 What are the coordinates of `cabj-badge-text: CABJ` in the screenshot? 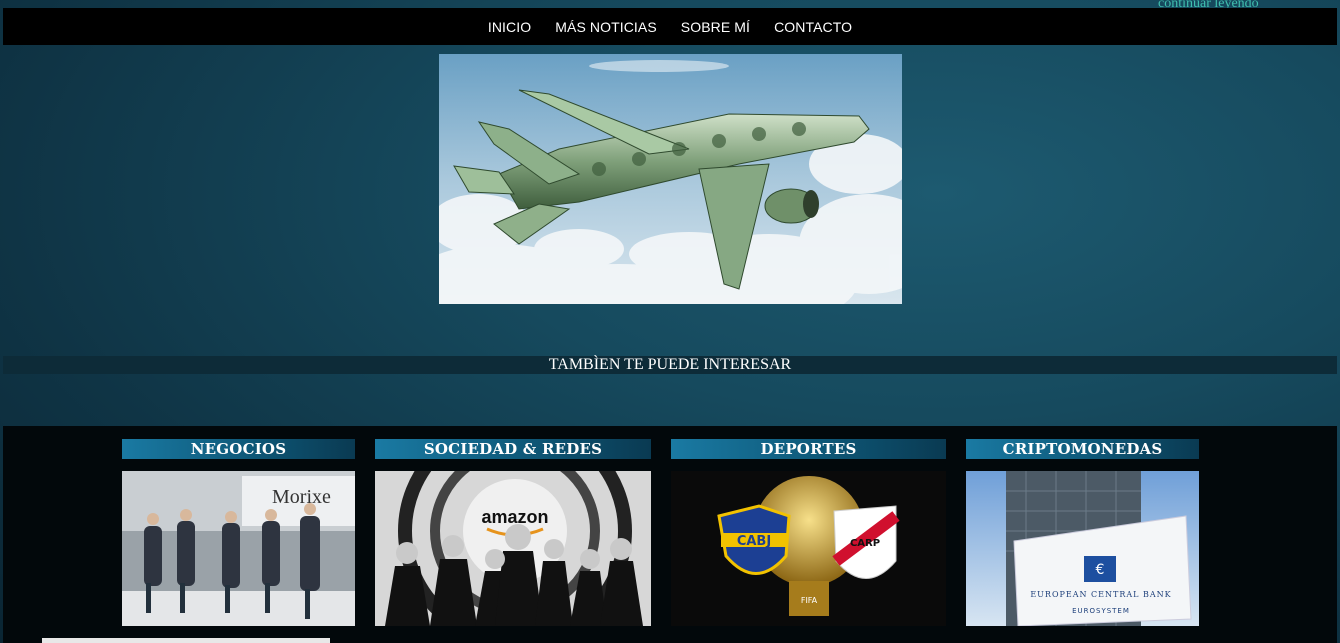 It's located at (754, 541).